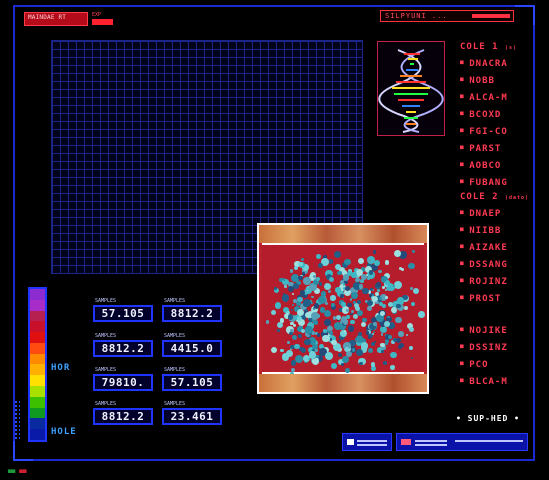 This screenshot has height=480, width=549. Describe the element at coordinates (500, 96) in the screenshot. I see `side-item: ALCA-M` at that location.